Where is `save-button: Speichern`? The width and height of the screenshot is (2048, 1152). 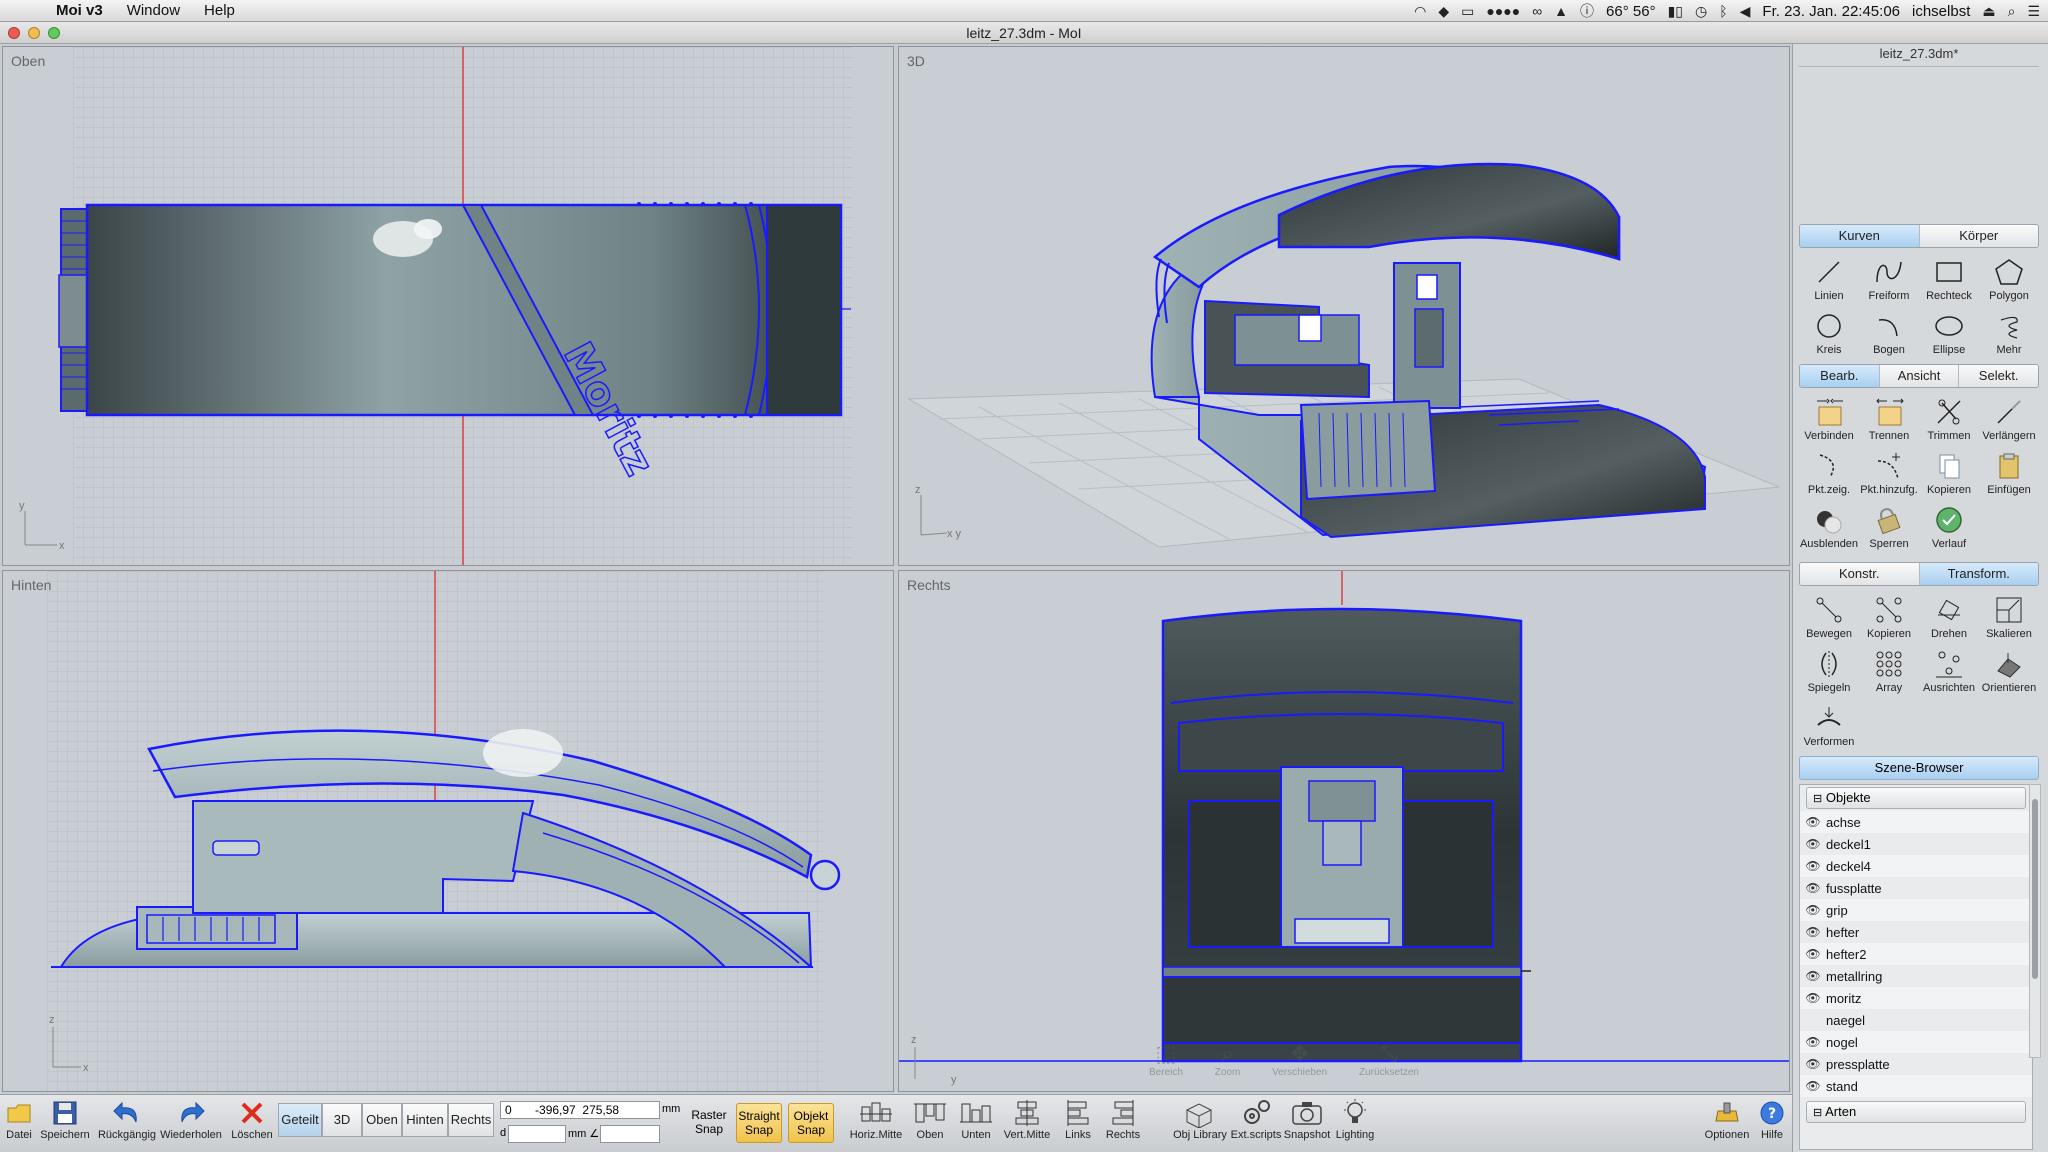 save-button: Speichern is located at coordinates (65, 1119).